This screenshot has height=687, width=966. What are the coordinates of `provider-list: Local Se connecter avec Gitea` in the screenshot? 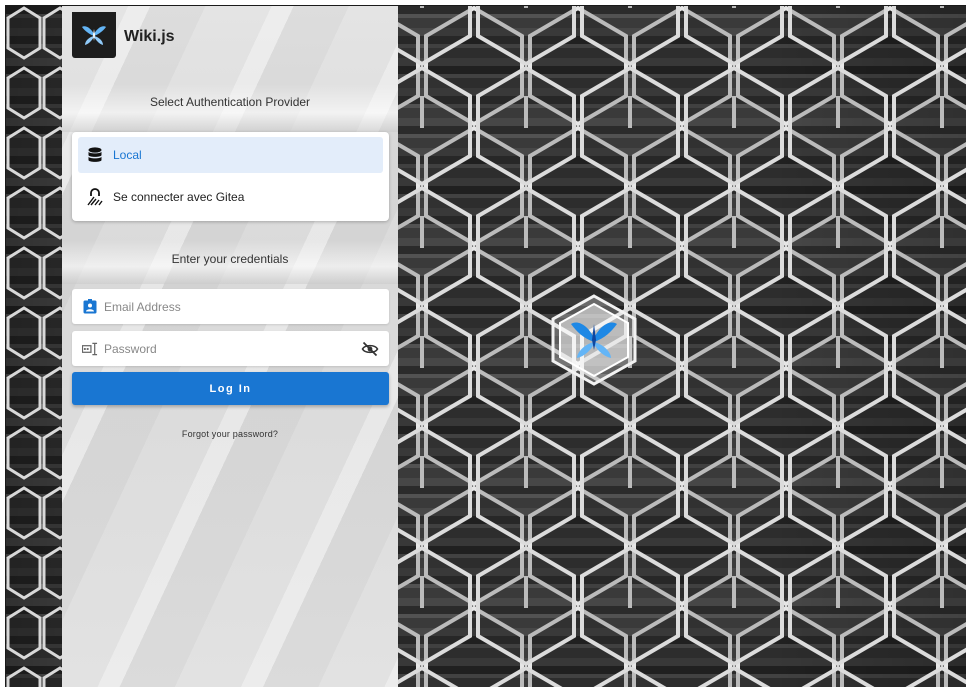 It's located at (230, 176).